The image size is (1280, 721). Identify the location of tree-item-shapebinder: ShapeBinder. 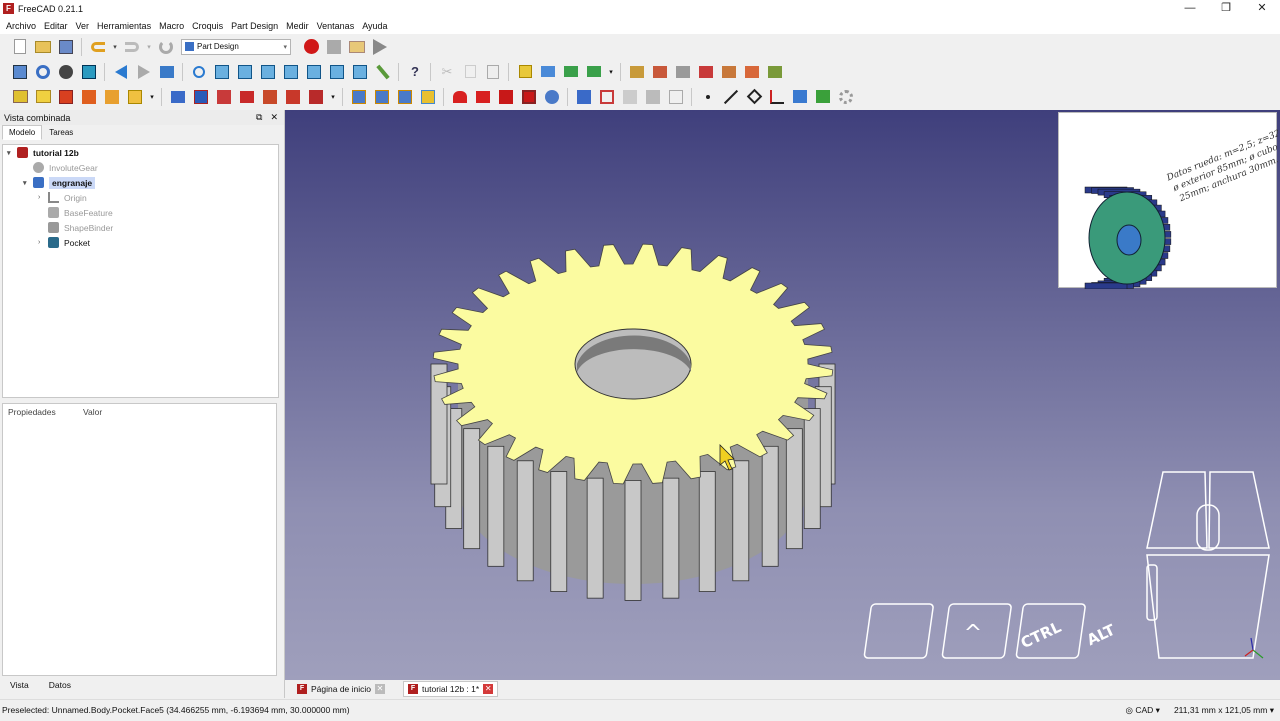
(75, 227).